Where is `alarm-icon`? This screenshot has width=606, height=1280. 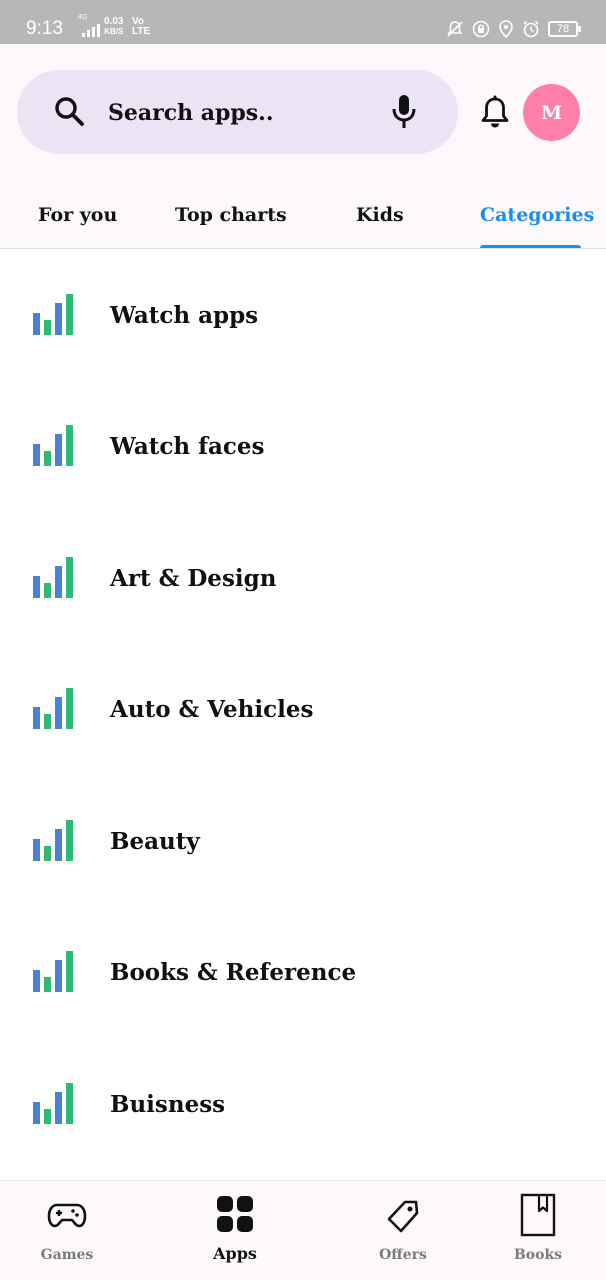
alarm-icon is located at coordinates (531, 29).